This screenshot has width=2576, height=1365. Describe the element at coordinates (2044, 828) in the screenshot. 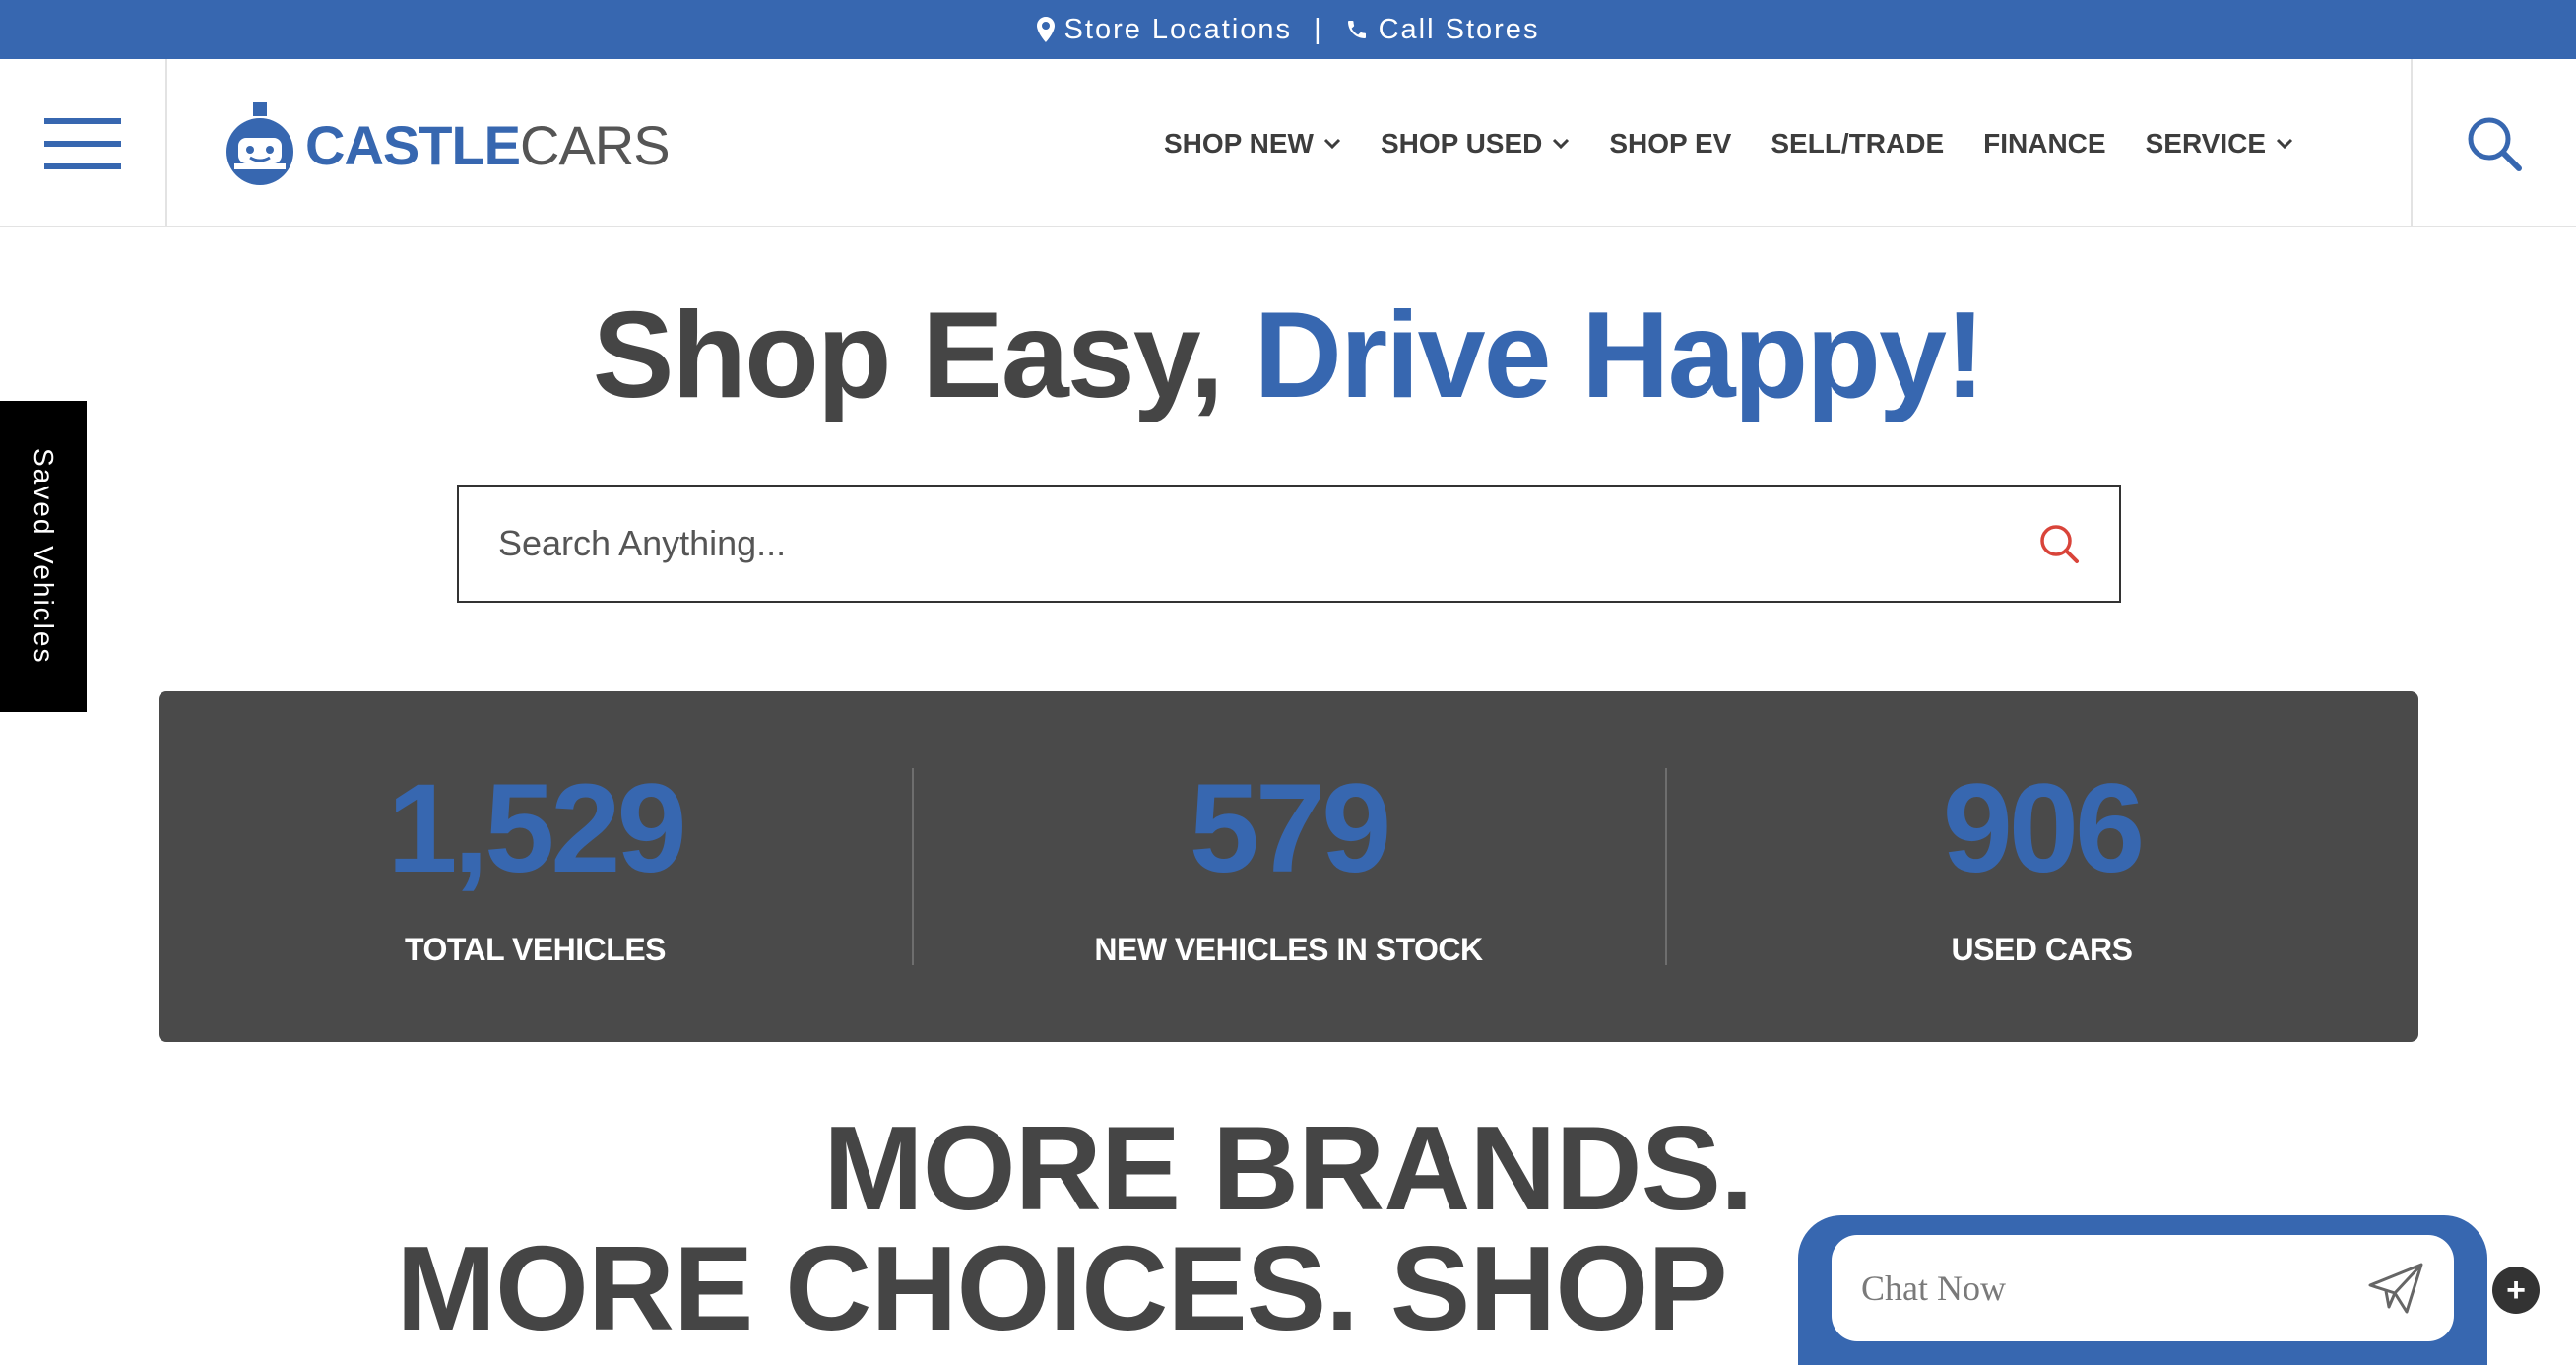

I see `stat-value: 906` at that location.